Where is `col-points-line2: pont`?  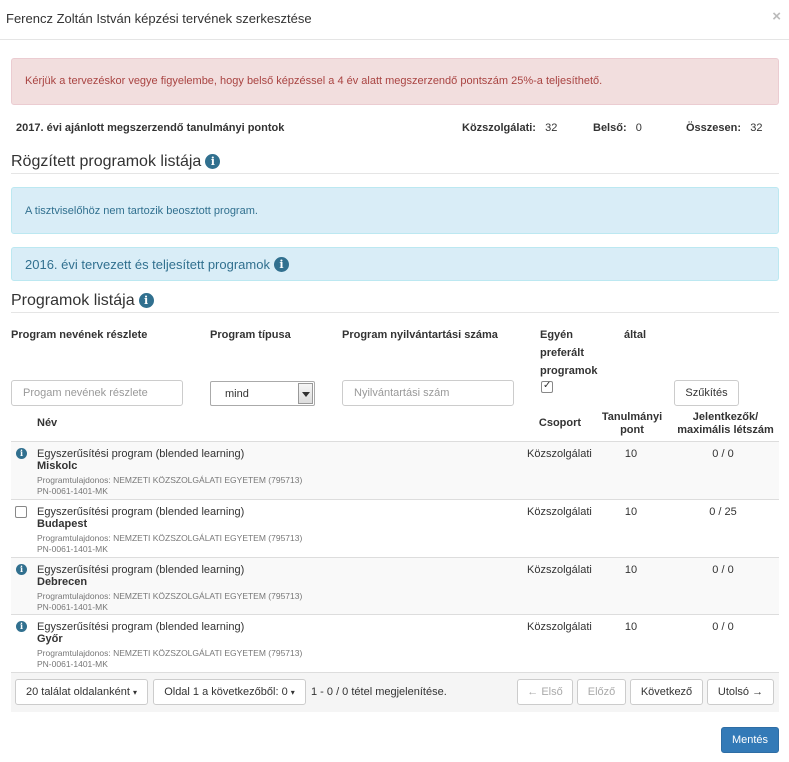
col-points-line2: pont is located at coordinates (632, 430).